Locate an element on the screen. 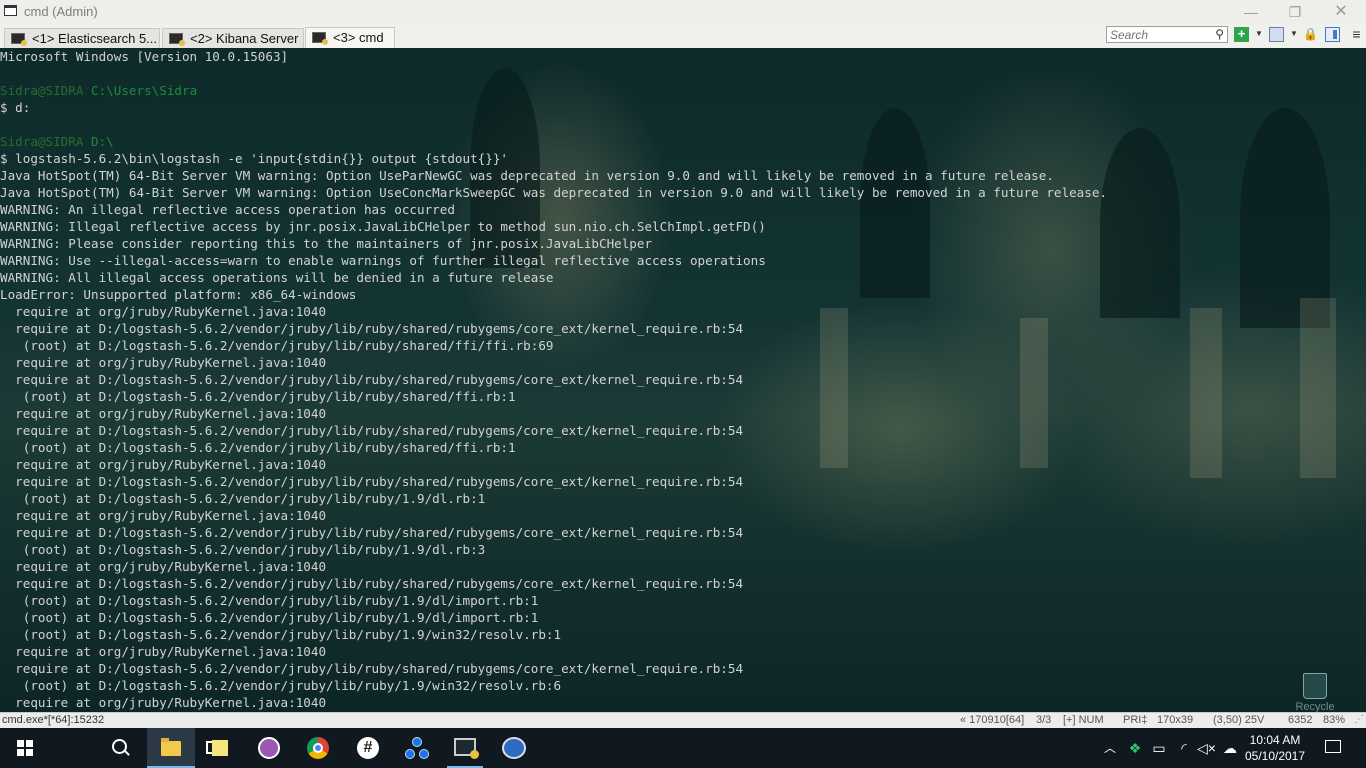 This screenshot has width=1366, height=768. search-input is located at coordinates (1158, 35).